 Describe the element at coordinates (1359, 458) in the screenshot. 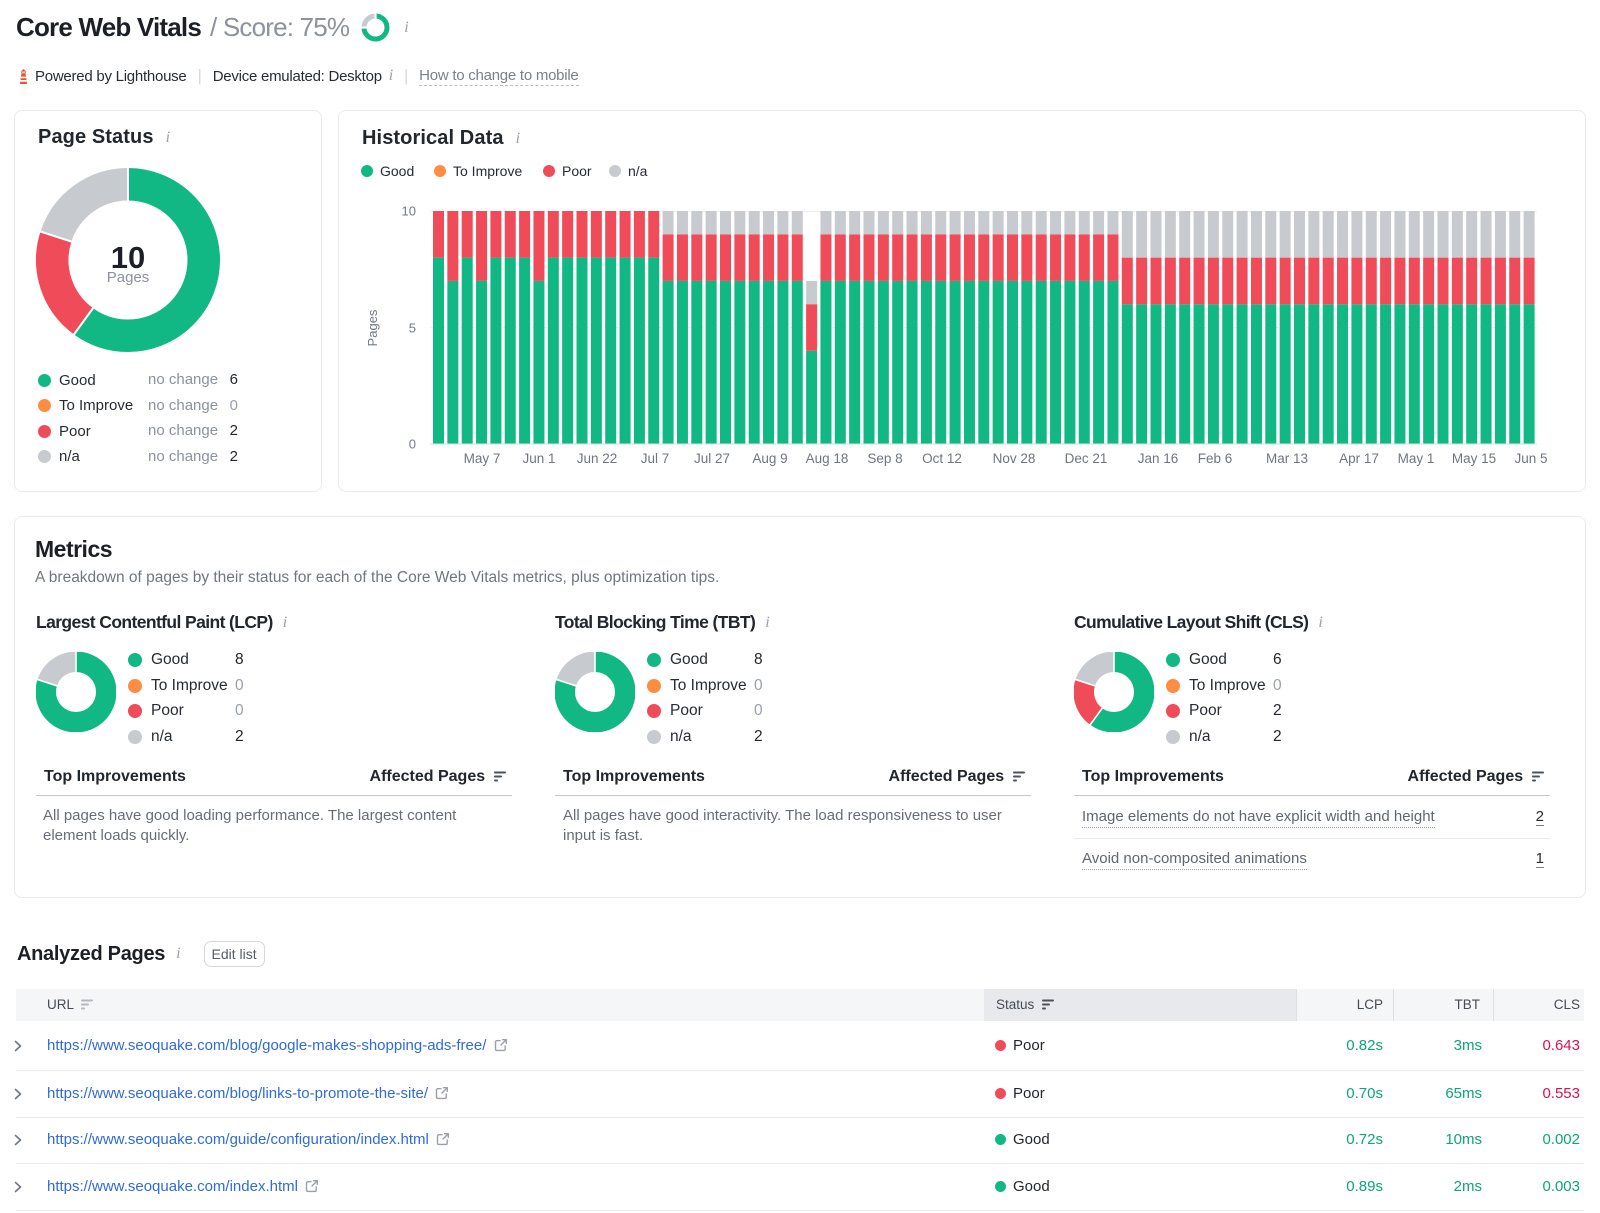

I see `svg-text: Apr 17` at that location.